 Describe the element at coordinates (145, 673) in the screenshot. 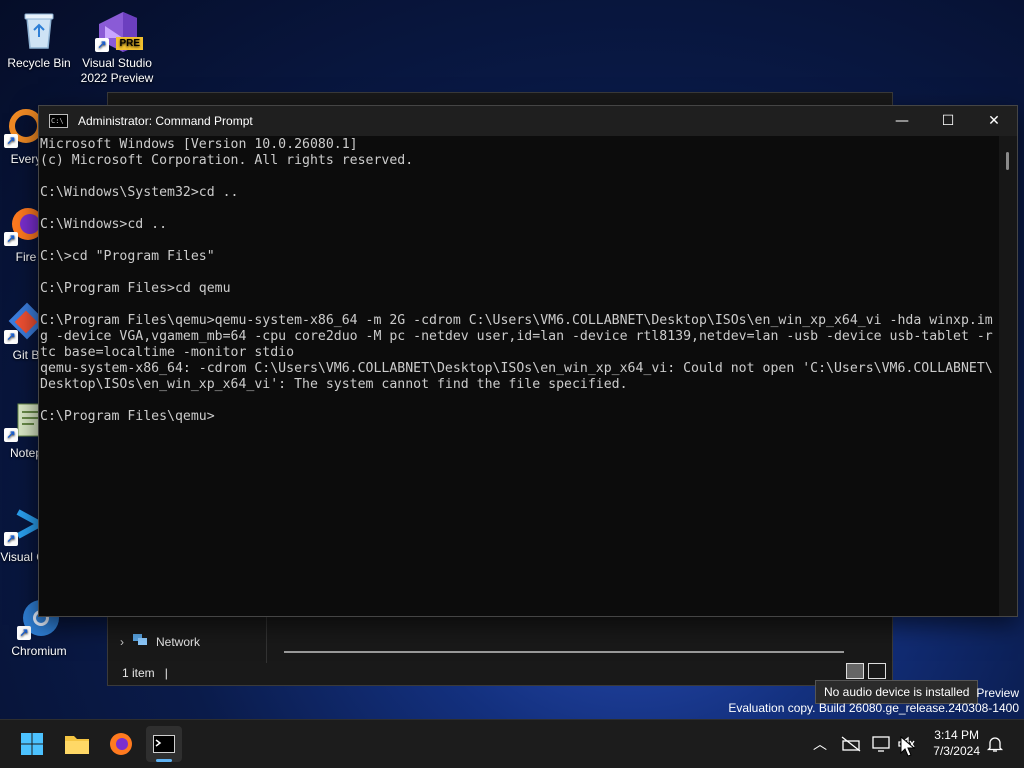

I see `status-bar-text: 1 item |` at that location.